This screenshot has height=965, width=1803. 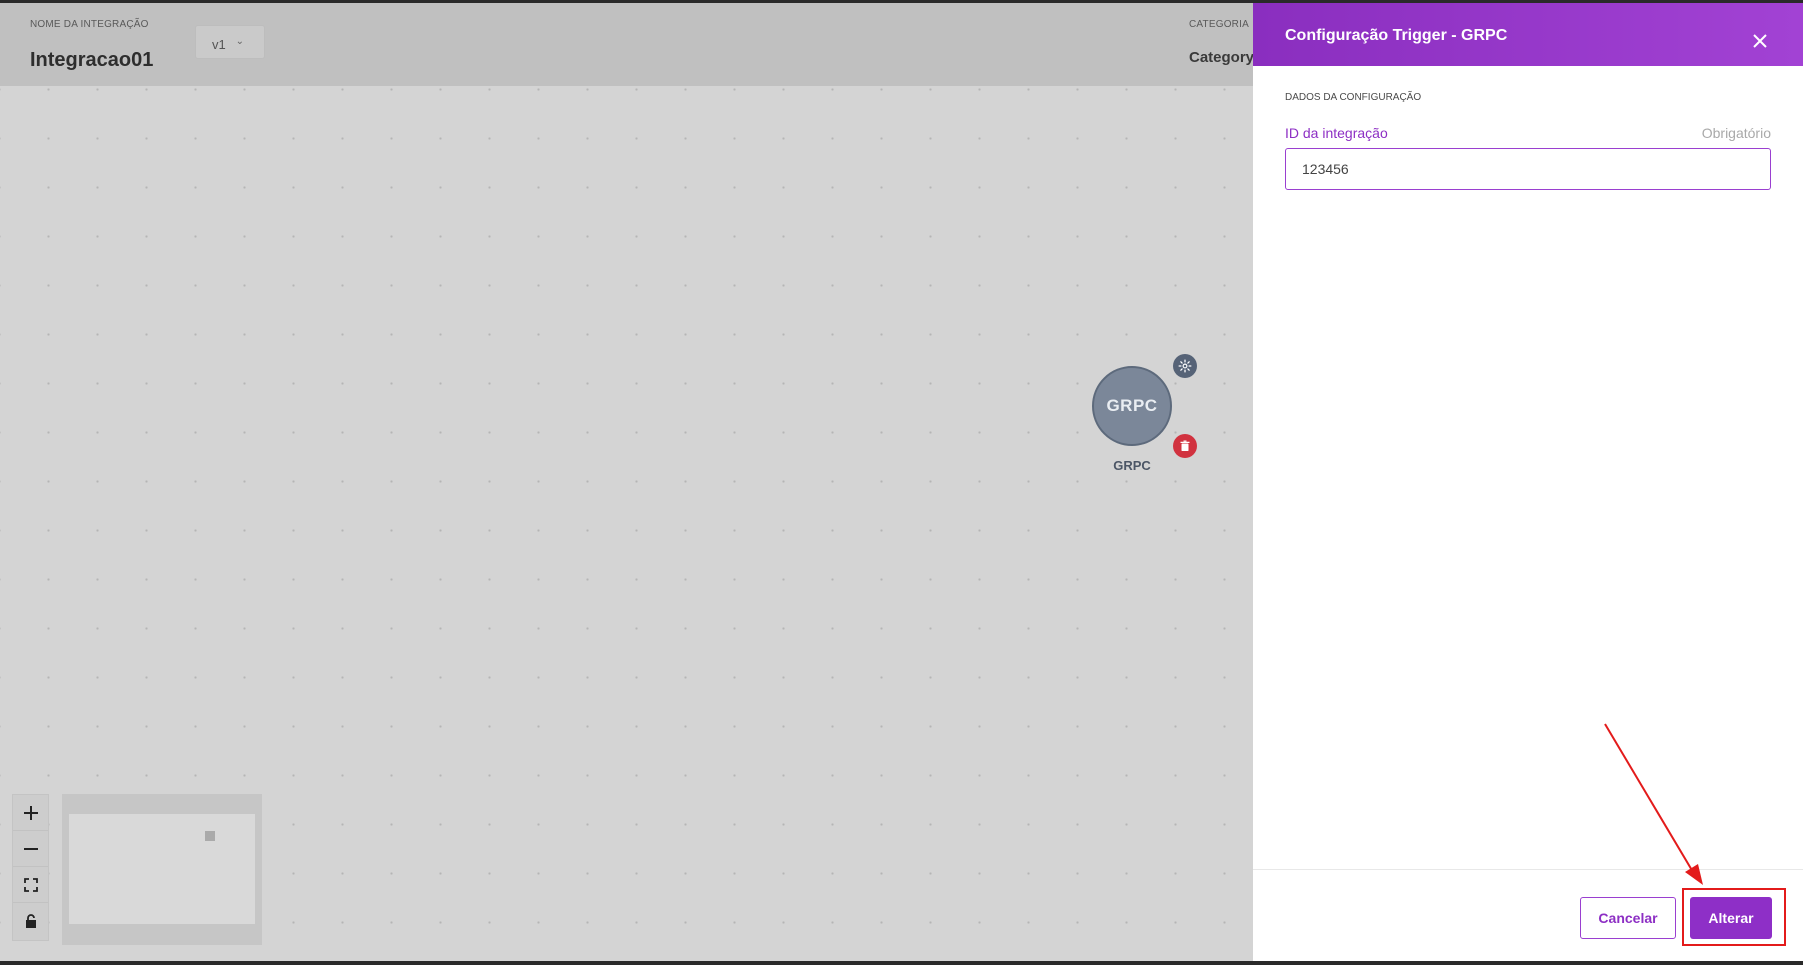 I want to click on plus-icon, so click(x=30, y=812).